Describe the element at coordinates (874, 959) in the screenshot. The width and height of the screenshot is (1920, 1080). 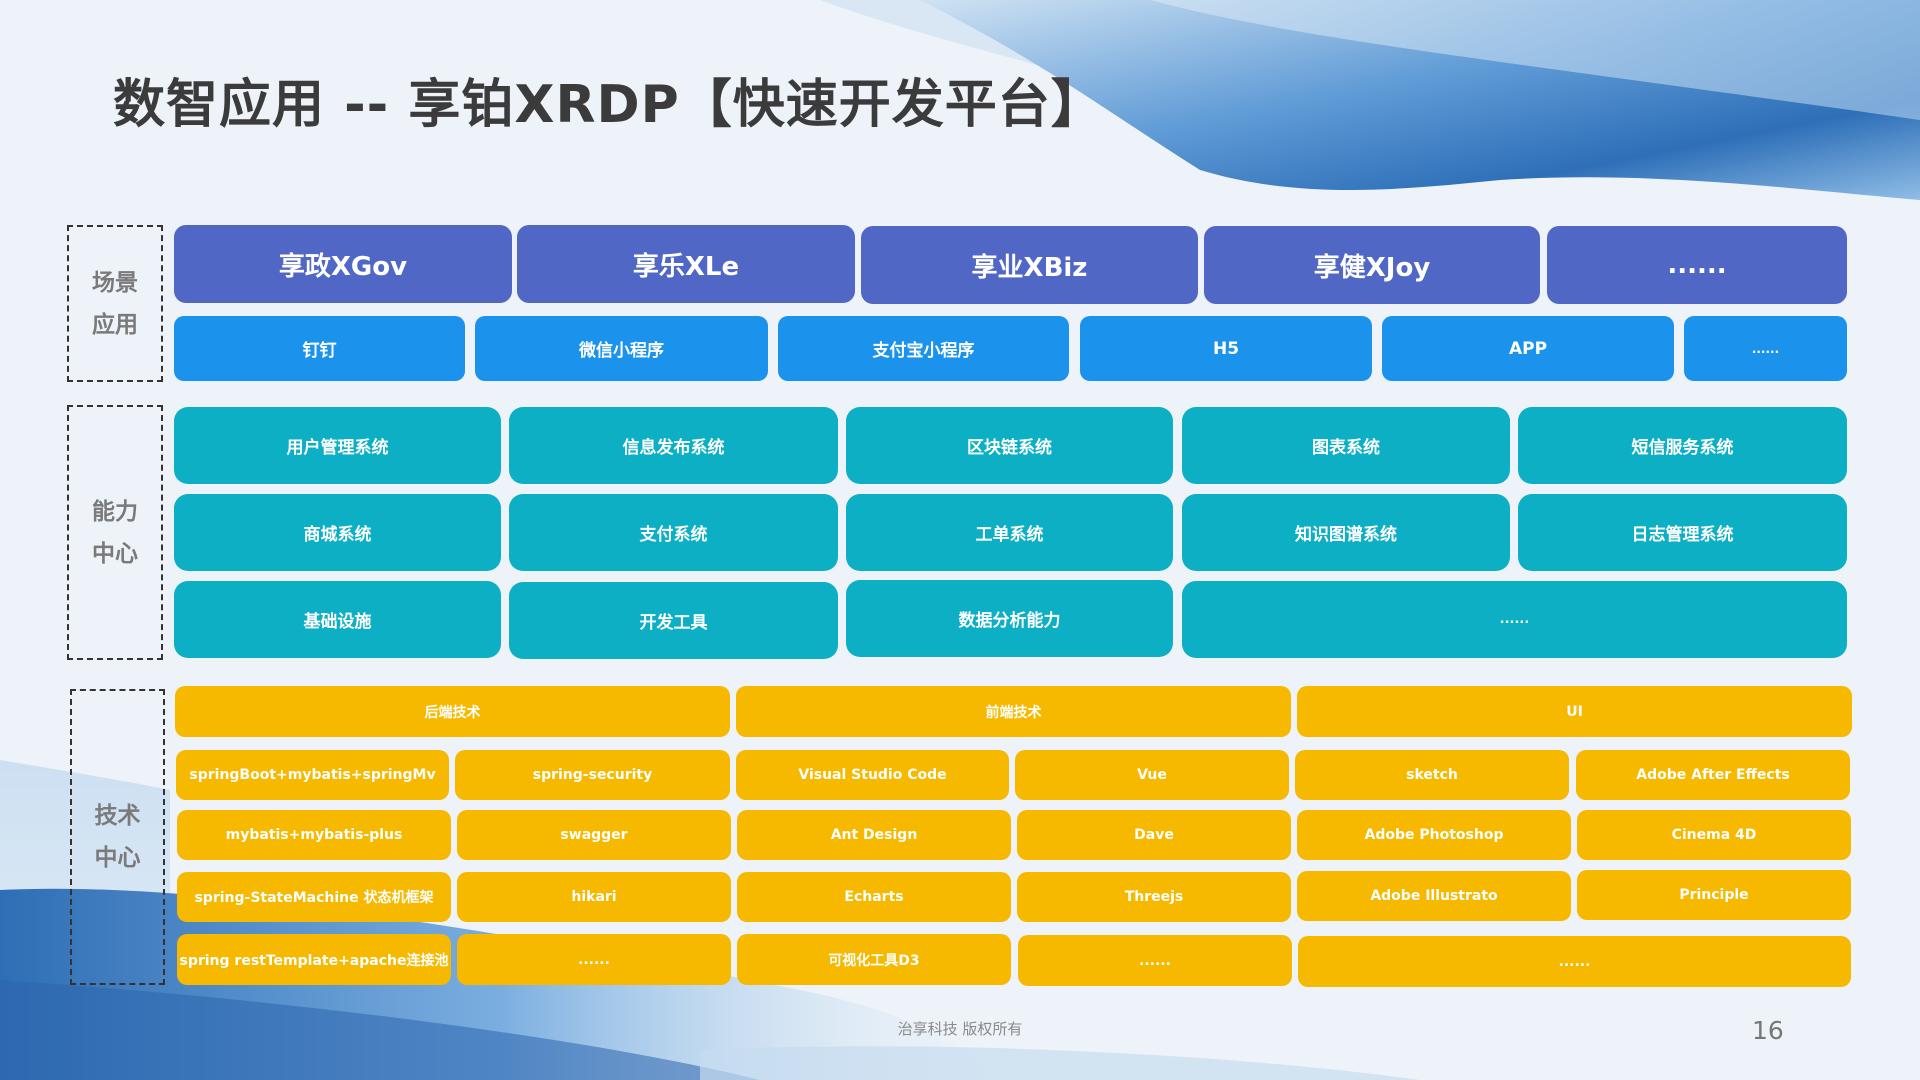
I see `tech-item: 可视化工具D3` at that location.